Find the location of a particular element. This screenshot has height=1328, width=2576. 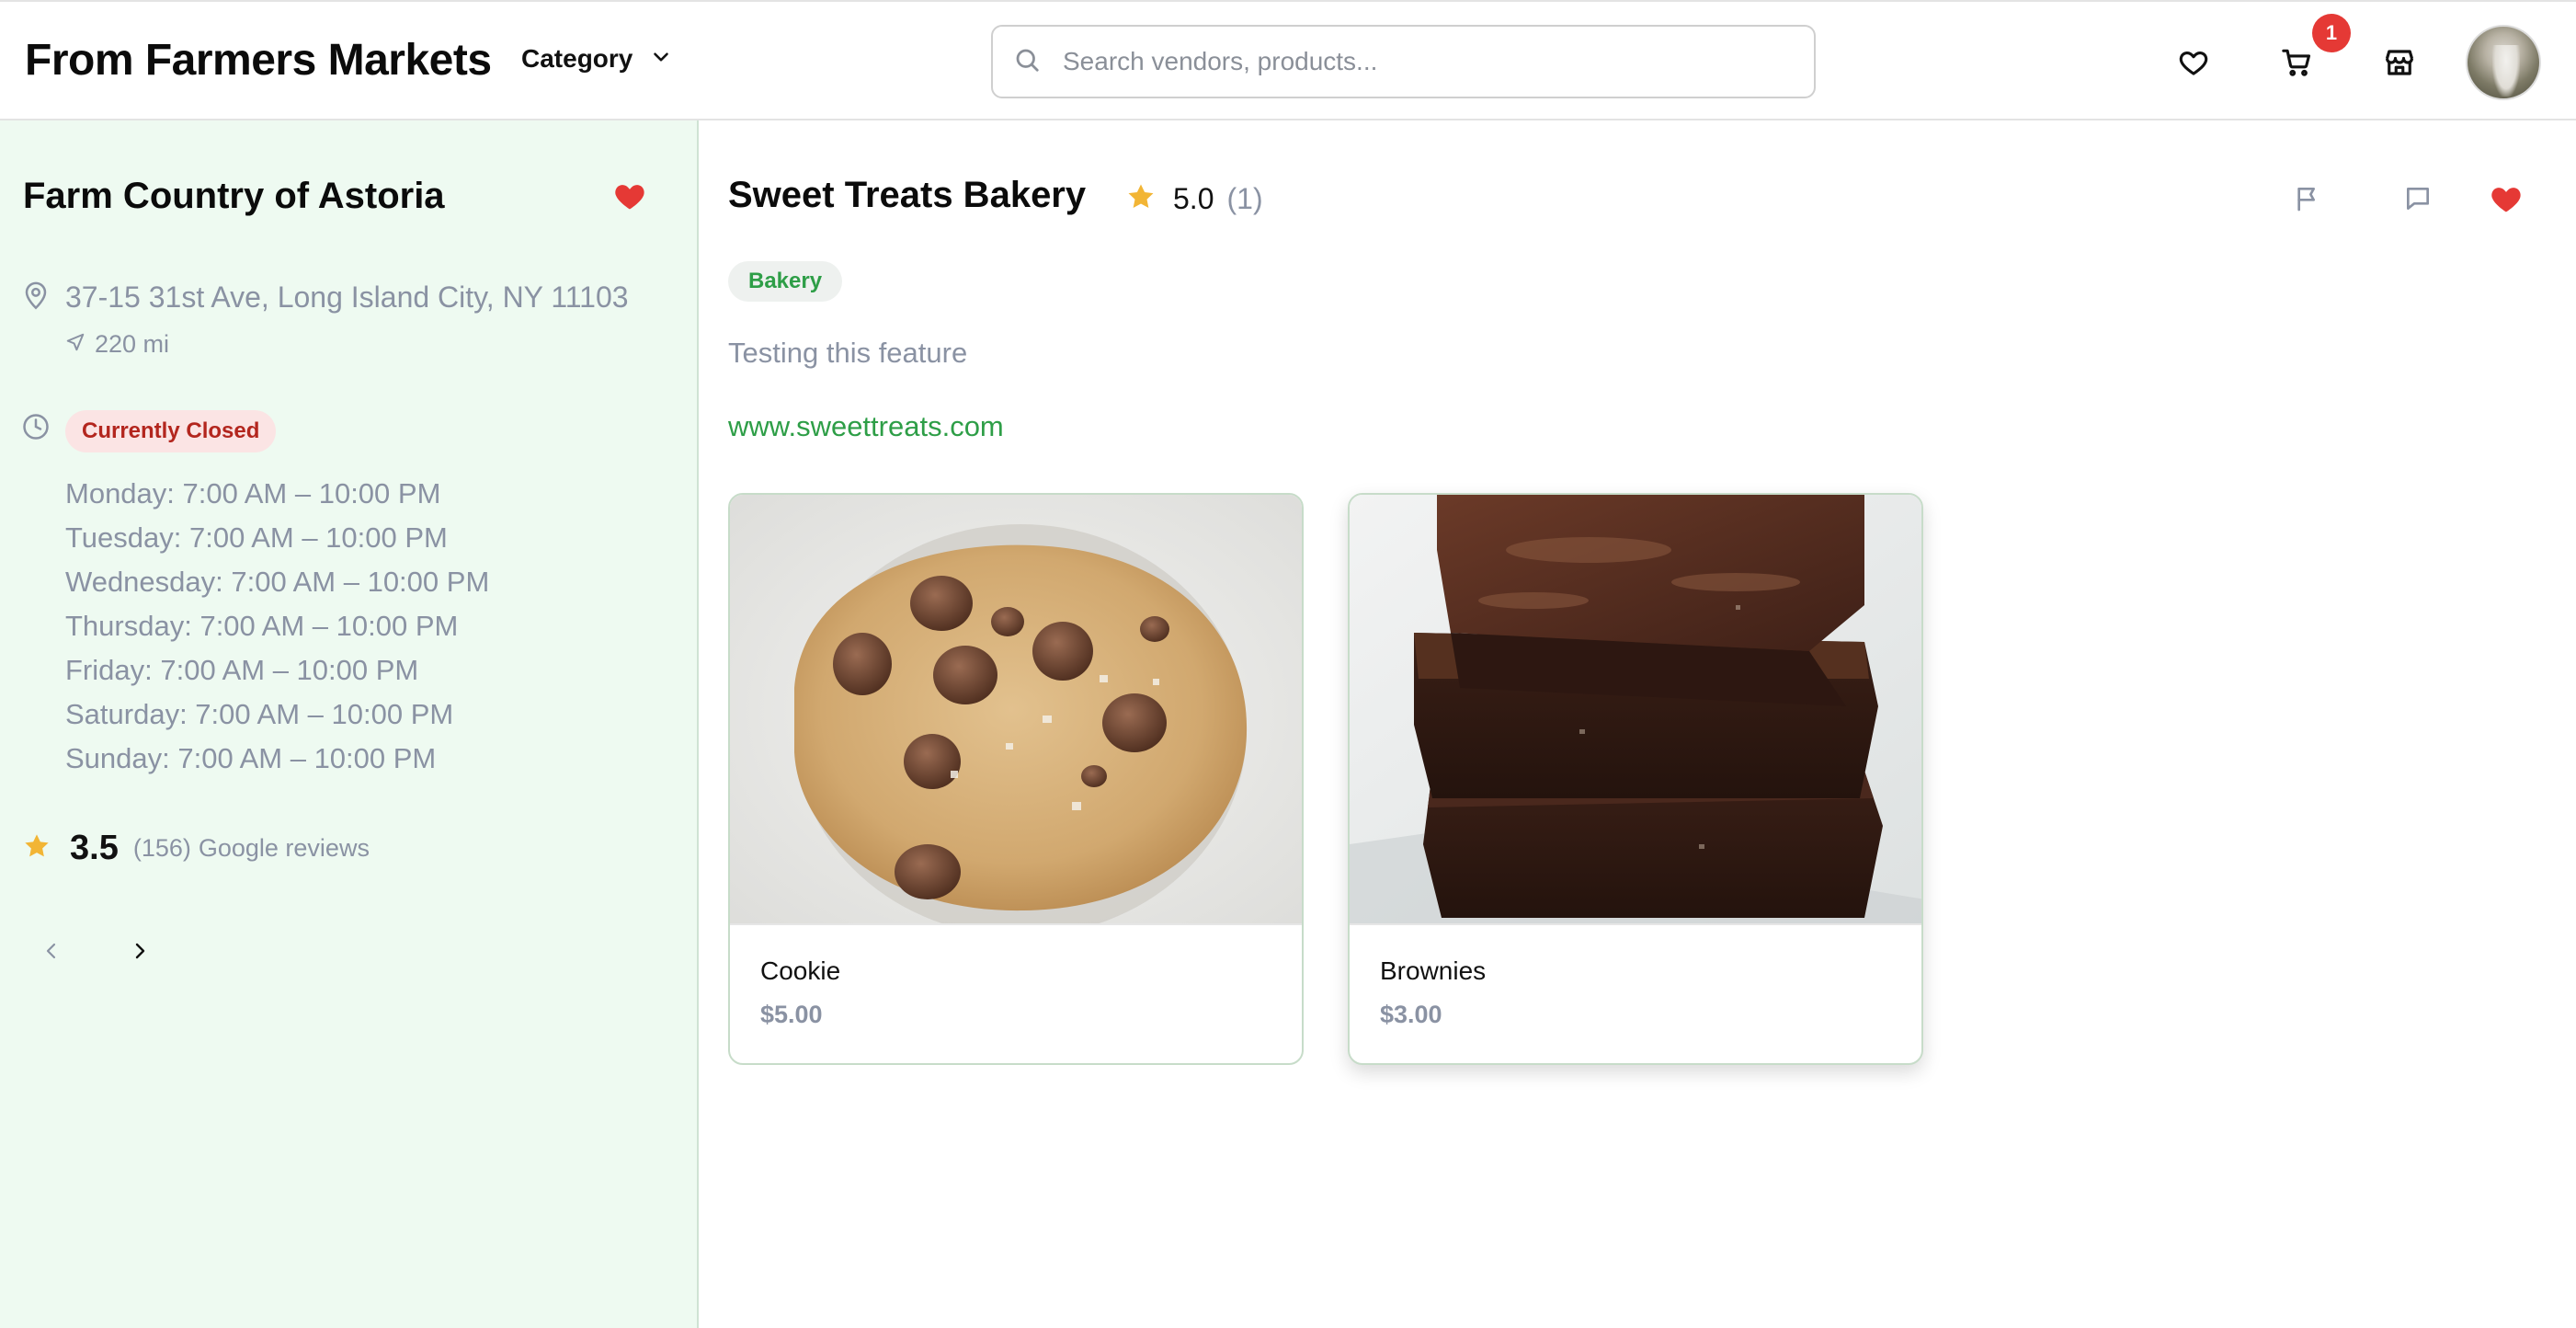

product-card: Cookie $5.00 is located at coordinates (1016, 779).